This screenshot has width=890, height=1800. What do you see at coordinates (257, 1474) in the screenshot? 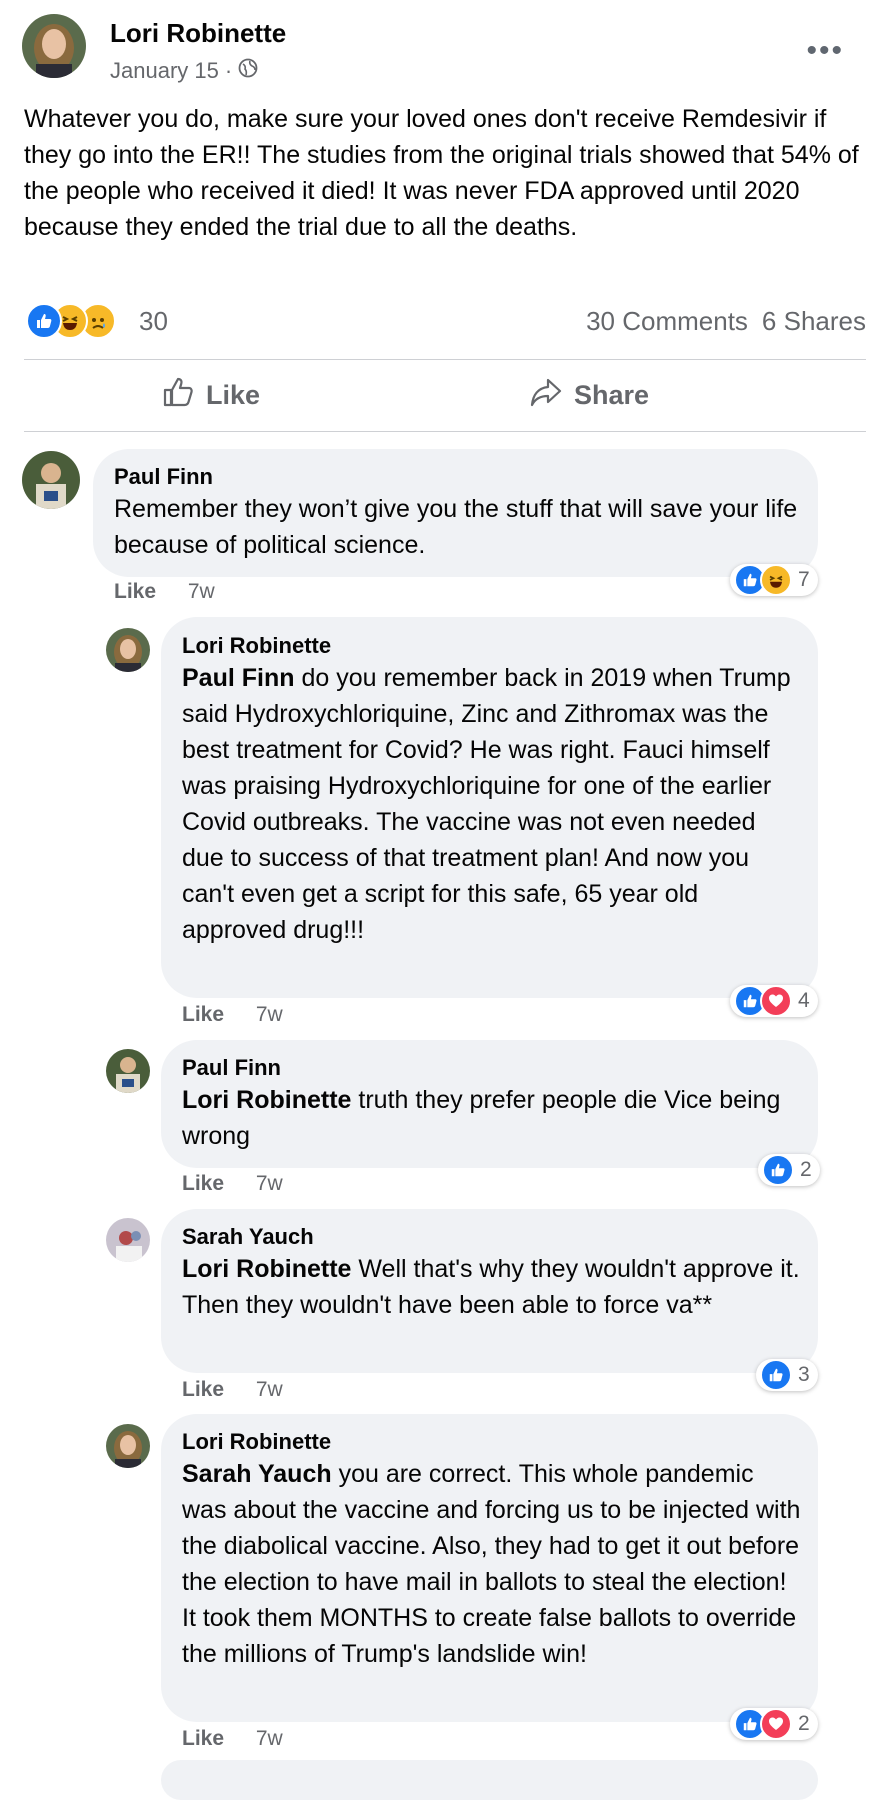
I see `mention: Sarah Yauch` at bounding box center [257, 1474].